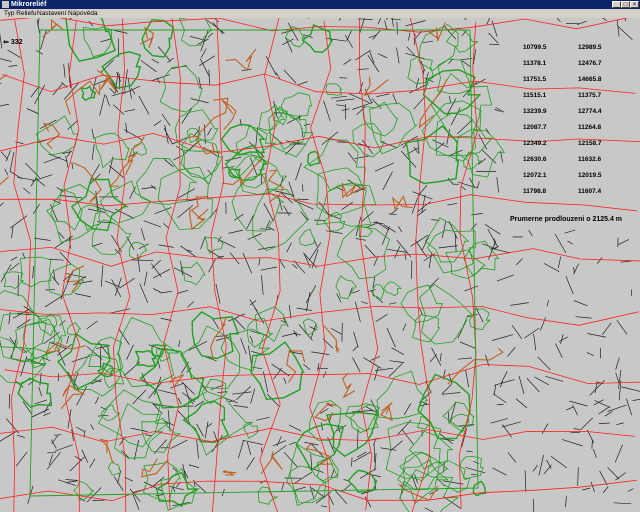 The width and height of the screenshot is (640, 512). Describe the element at coordinates (13, 42) in the screenshot. I see `selected-count: ⇐ 332` at that location.